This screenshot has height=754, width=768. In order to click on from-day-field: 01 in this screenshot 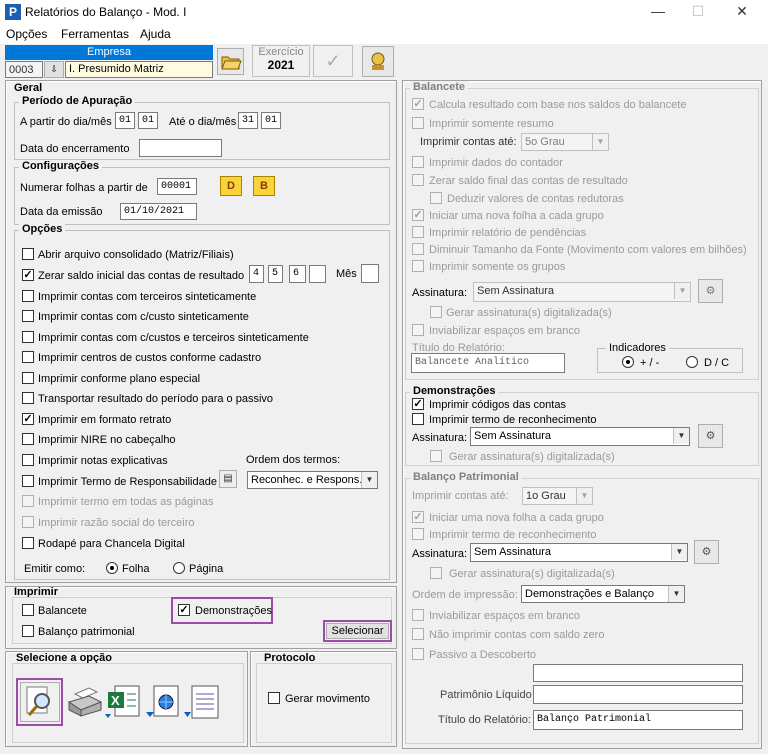, I will do `click(125, 120)`.